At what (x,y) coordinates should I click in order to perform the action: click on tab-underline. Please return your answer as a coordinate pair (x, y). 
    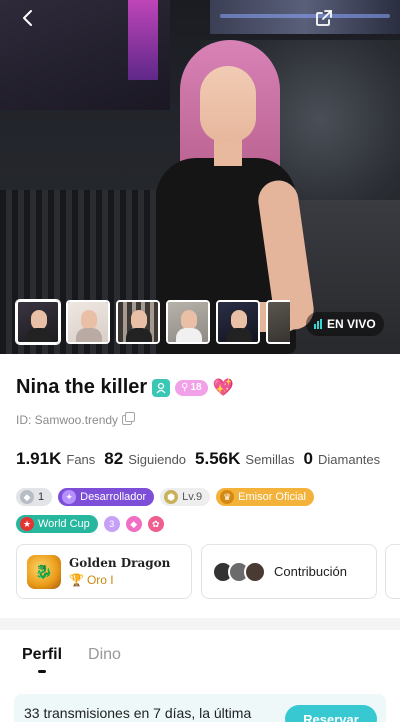
    Looking at the image, I should click on (42, 671).